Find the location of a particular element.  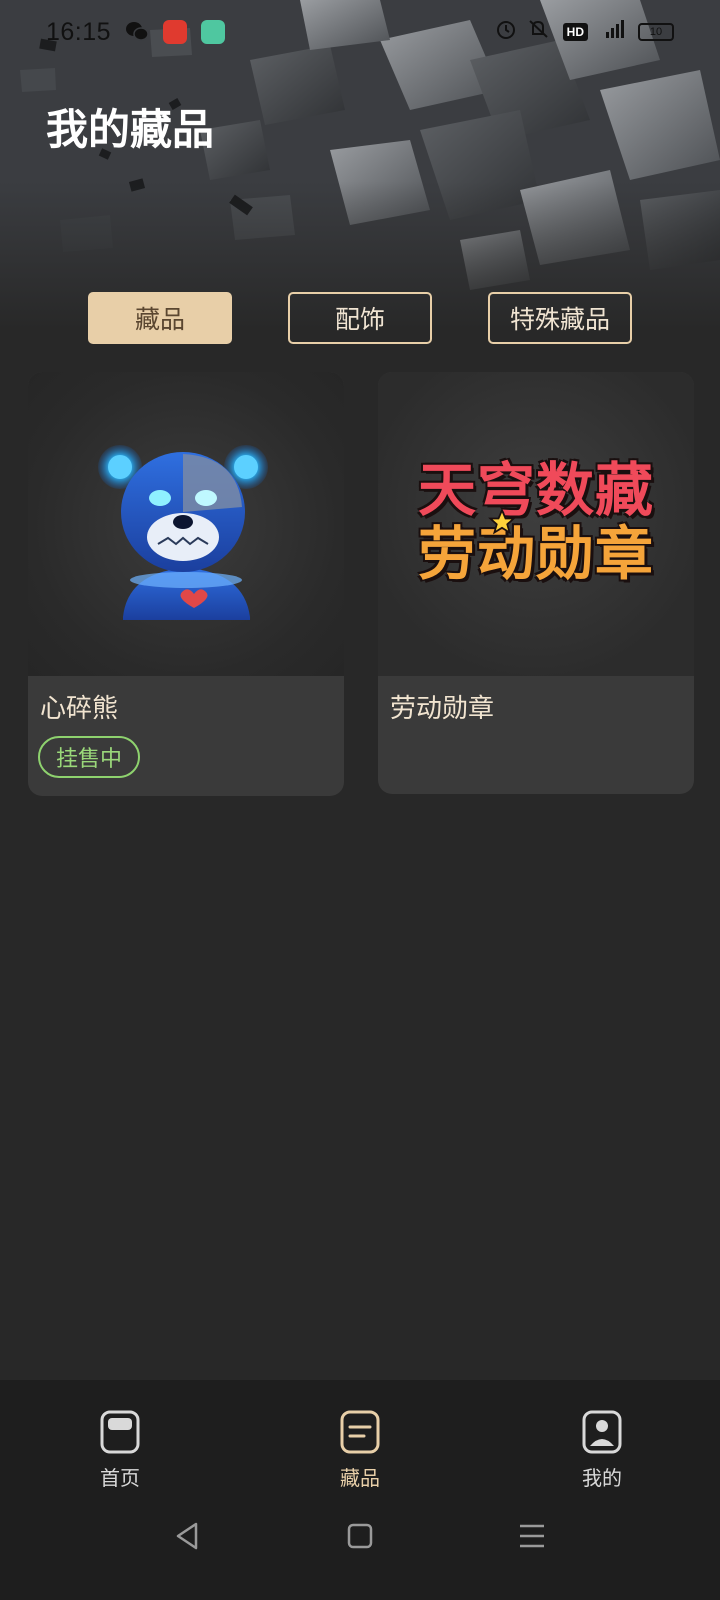

collection-tabs: 藏品 配饰 特殊藏品 is located at coordinates (360, 318).